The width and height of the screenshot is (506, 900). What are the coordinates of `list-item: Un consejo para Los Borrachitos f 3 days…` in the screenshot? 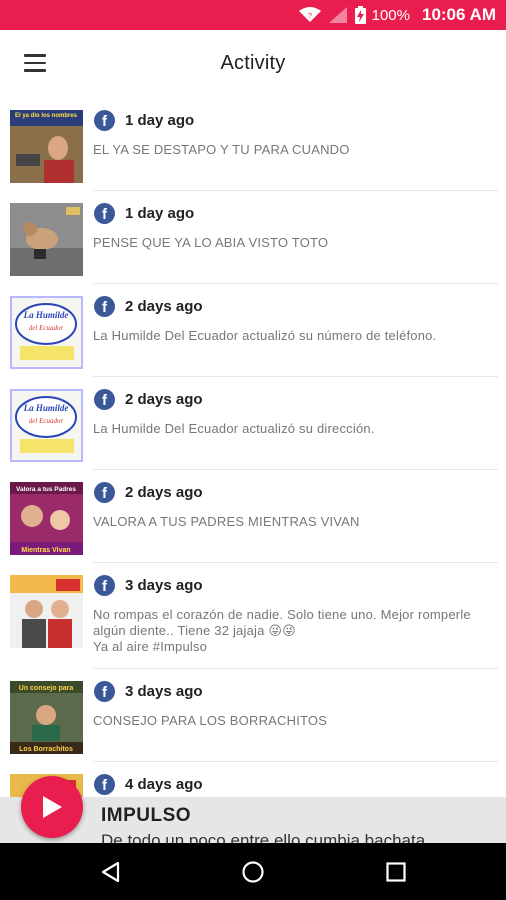 It's located at (253, 715).